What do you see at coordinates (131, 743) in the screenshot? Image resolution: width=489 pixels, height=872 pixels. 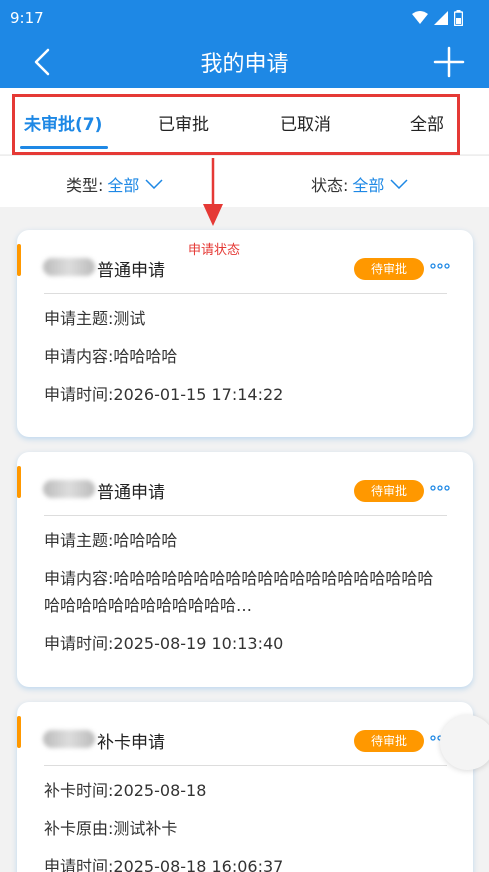 I see `card-title: 补卡申请` at bounding box center [131, 743].